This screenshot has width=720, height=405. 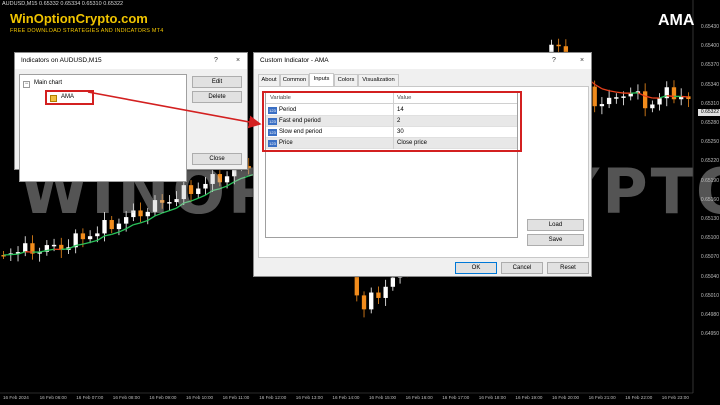 What do you see at coordinates (16, 397) in the screenshot?
I see `time-tick: 16 Feb 2024` at bounding box center [16, 397].